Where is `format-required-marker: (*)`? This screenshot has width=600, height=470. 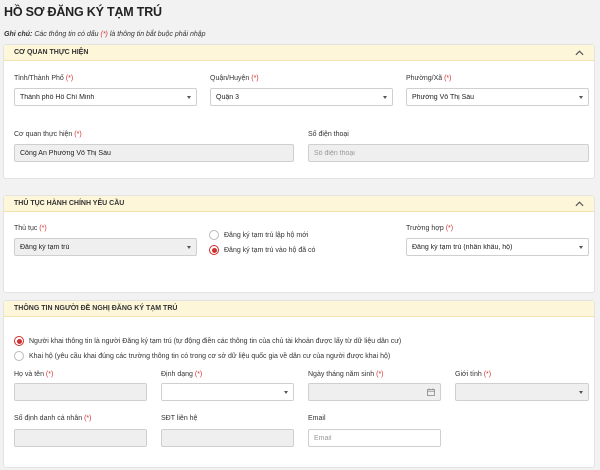 format-required-marker: (*) is located at coordinates (198, 374).